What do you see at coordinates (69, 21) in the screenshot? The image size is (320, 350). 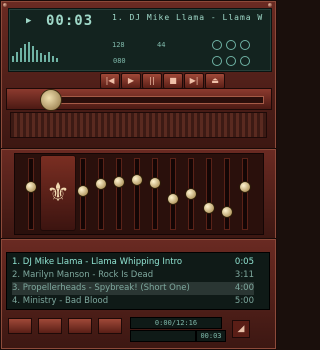 I see `time-display: 00:03` at bounding box center [69, 21].